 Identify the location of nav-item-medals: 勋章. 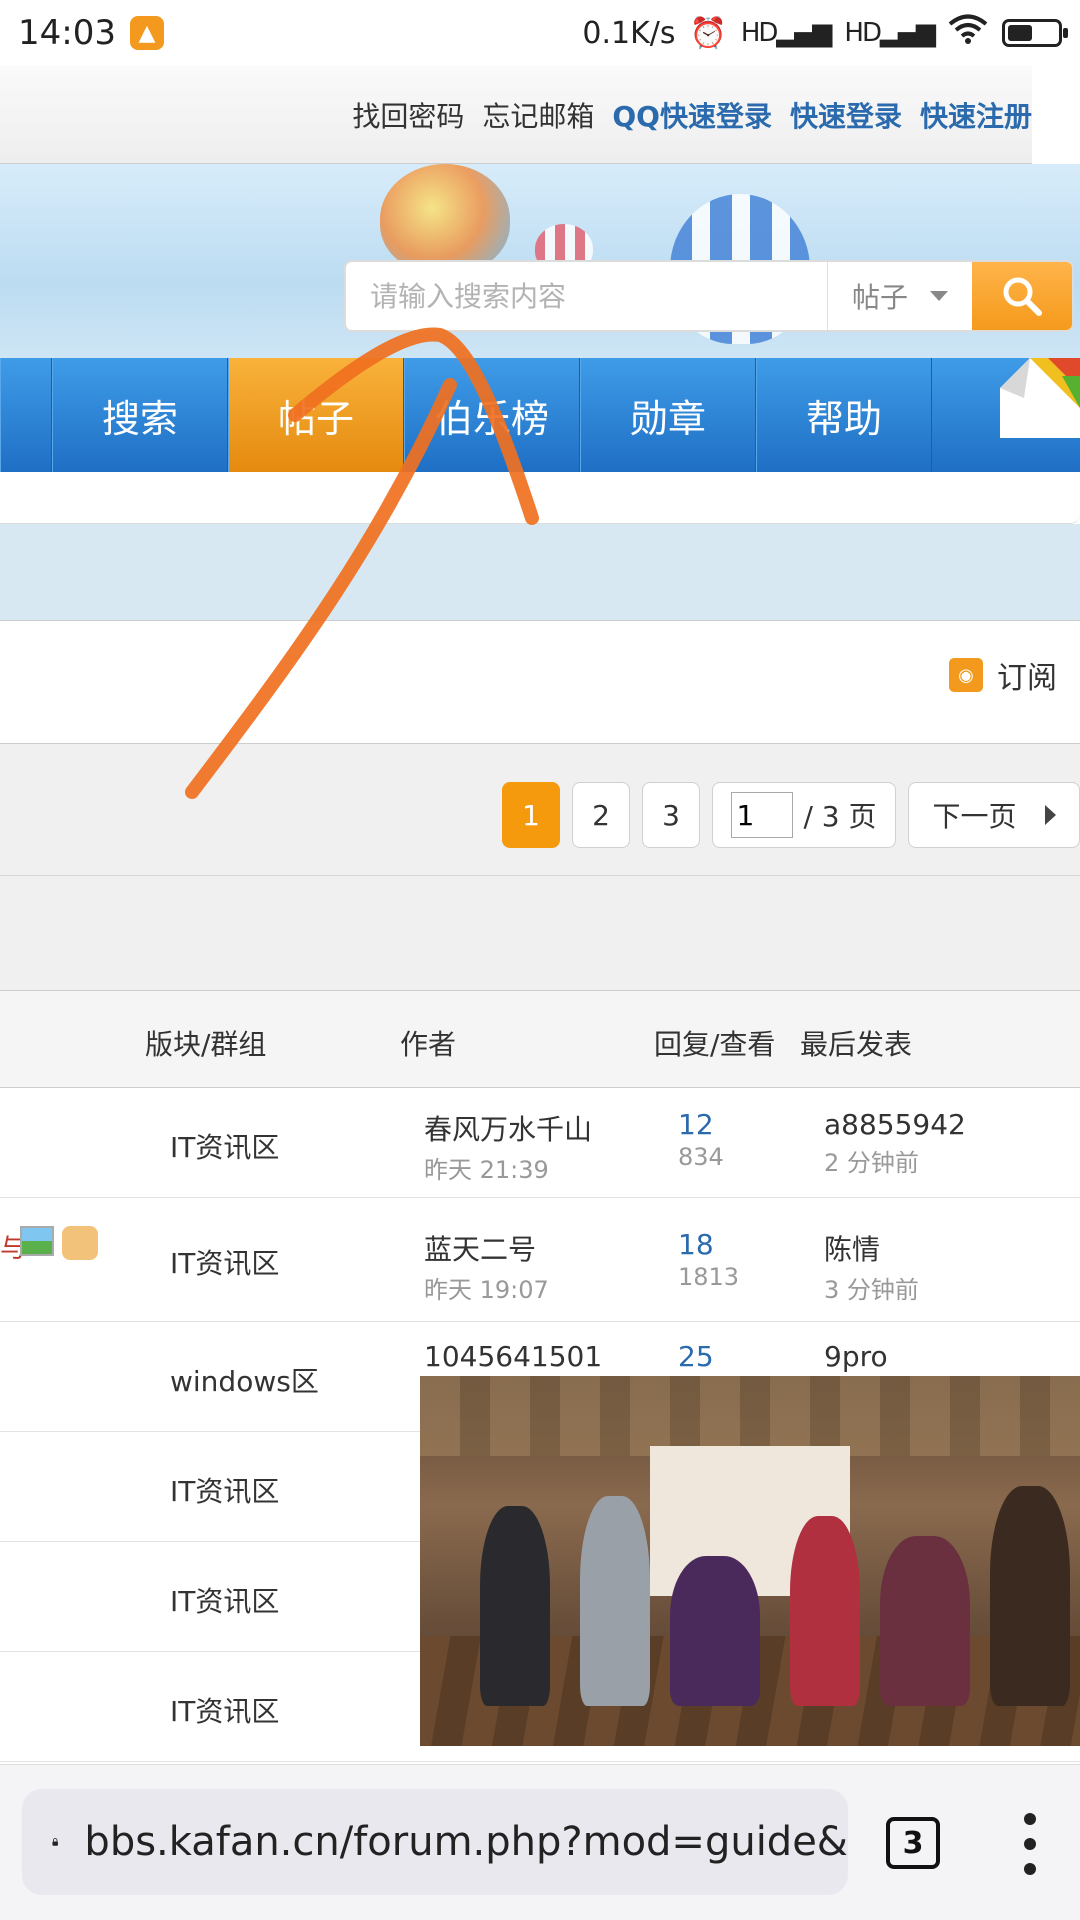
(668, 415).